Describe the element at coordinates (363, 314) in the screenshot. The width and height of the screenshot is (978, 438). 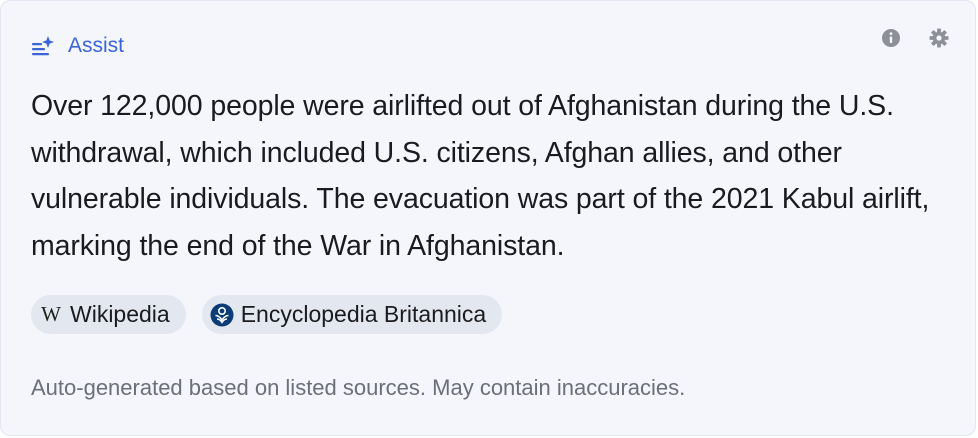
I see `source-label: Encyclopedia Britannica` at that location.